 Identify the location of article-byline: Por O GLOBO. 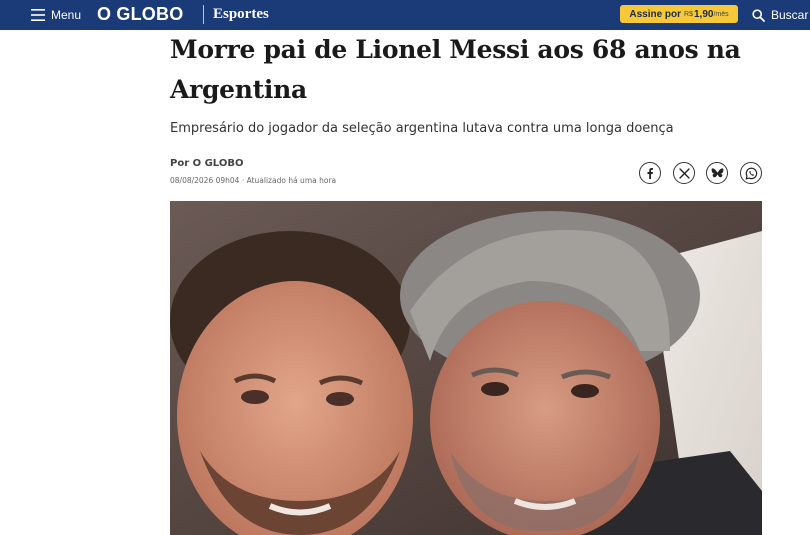
(206, 163).